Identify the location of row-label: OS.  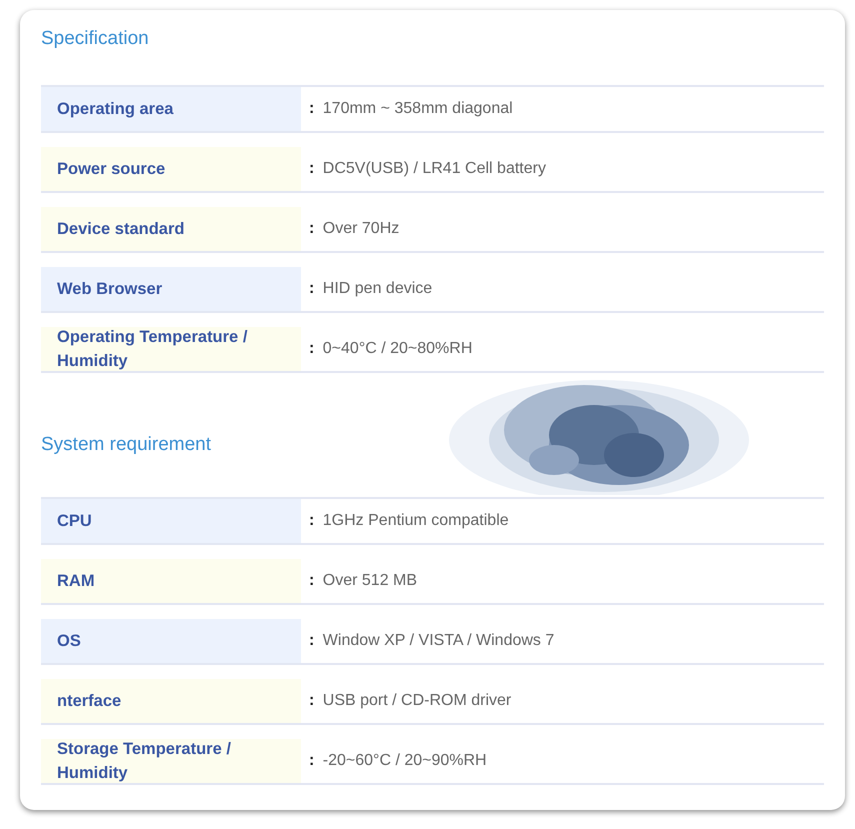
(171, 641).